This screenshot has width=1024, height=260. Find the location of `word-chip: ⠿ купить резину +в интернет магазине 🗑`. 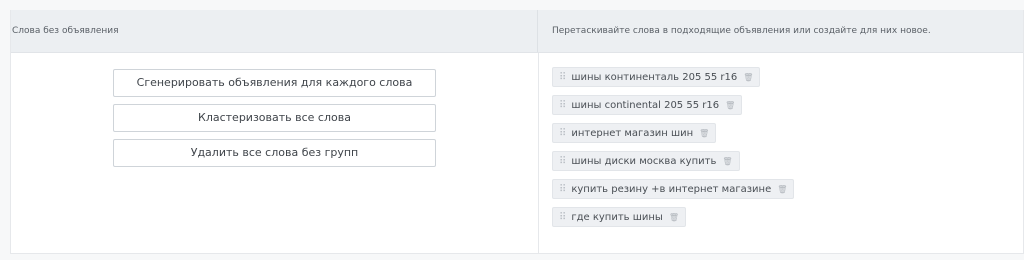

word-chip: ⠿ купить резину +в интернет магазине 🗑 is located at coordinates (673, 189).